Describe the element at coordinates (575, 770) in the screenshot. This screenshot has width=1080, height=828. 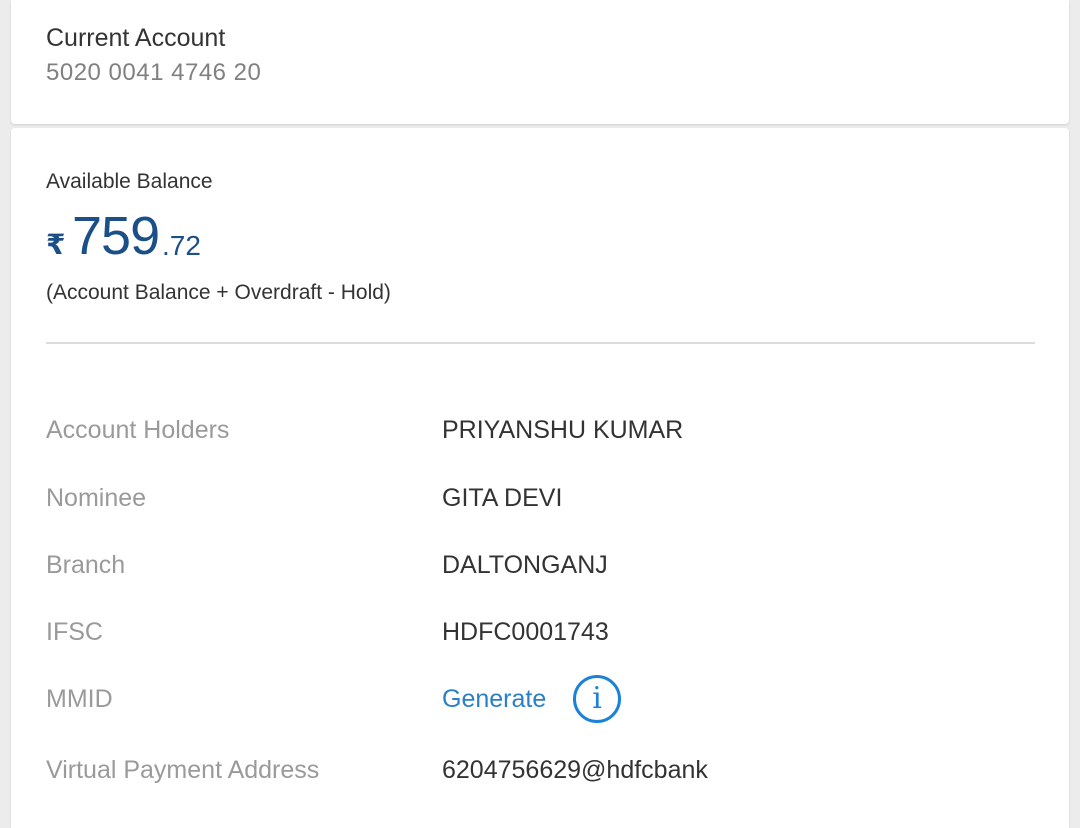
I see `vpa-value: 6204756629@hdfcbank` at that location.